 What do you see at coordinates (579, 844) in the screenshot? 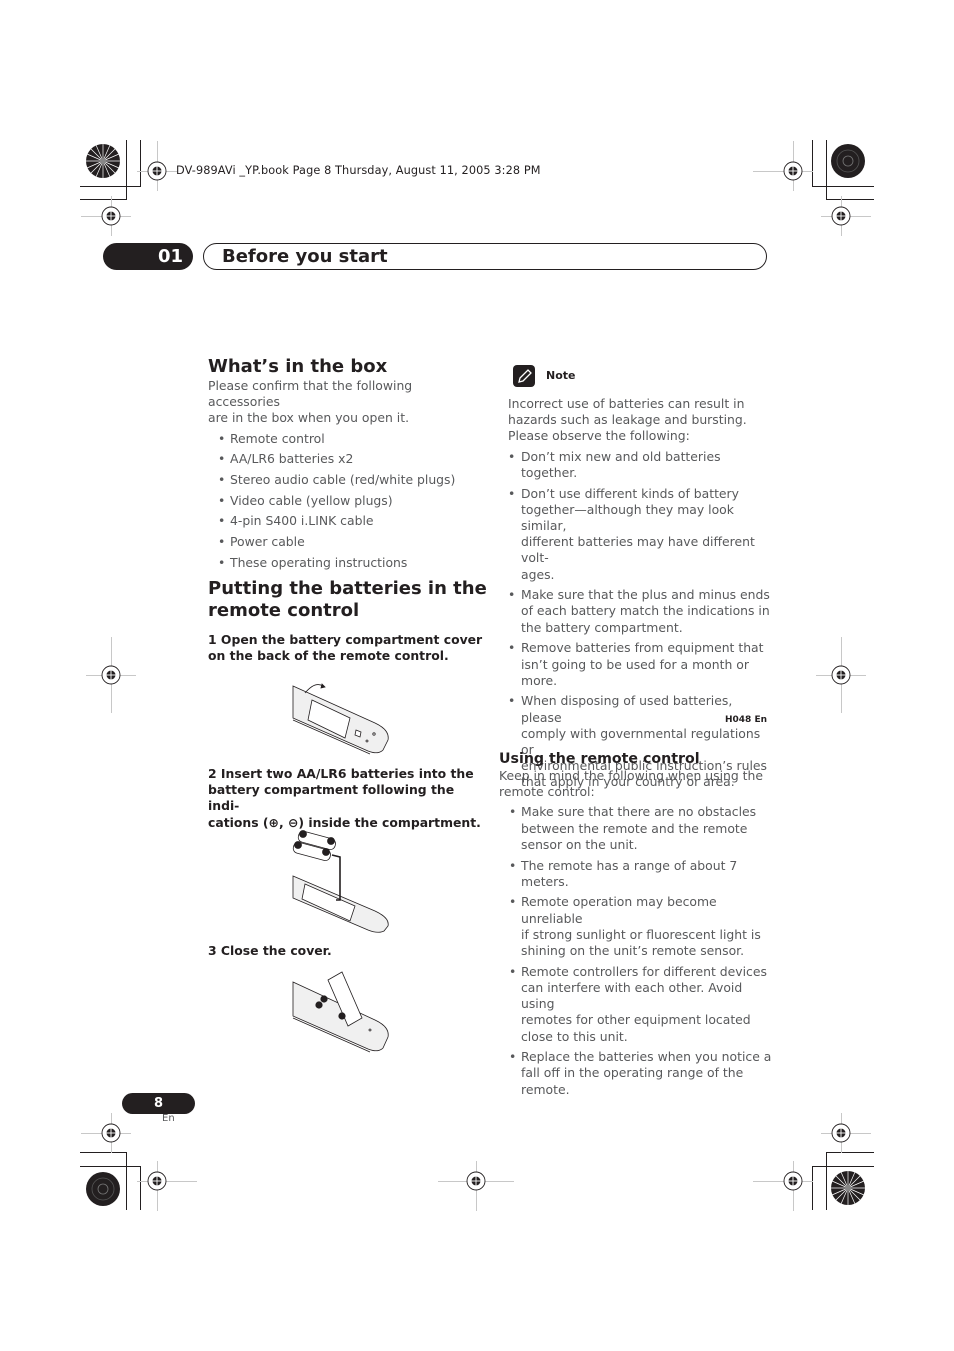
I see `item-line: sensor on the unit.` at bounding box center [579, 844].